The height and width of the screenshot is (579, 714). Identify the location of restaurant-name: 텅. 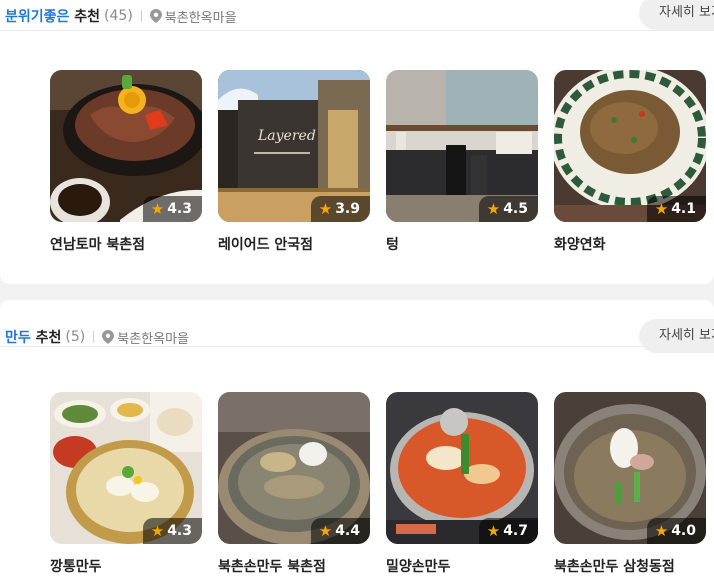
(462, 244).